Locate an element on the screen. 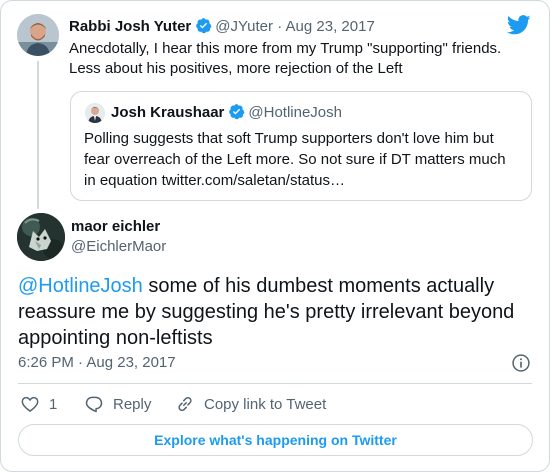  like-count: 1 is located at coordinates (53, 404).